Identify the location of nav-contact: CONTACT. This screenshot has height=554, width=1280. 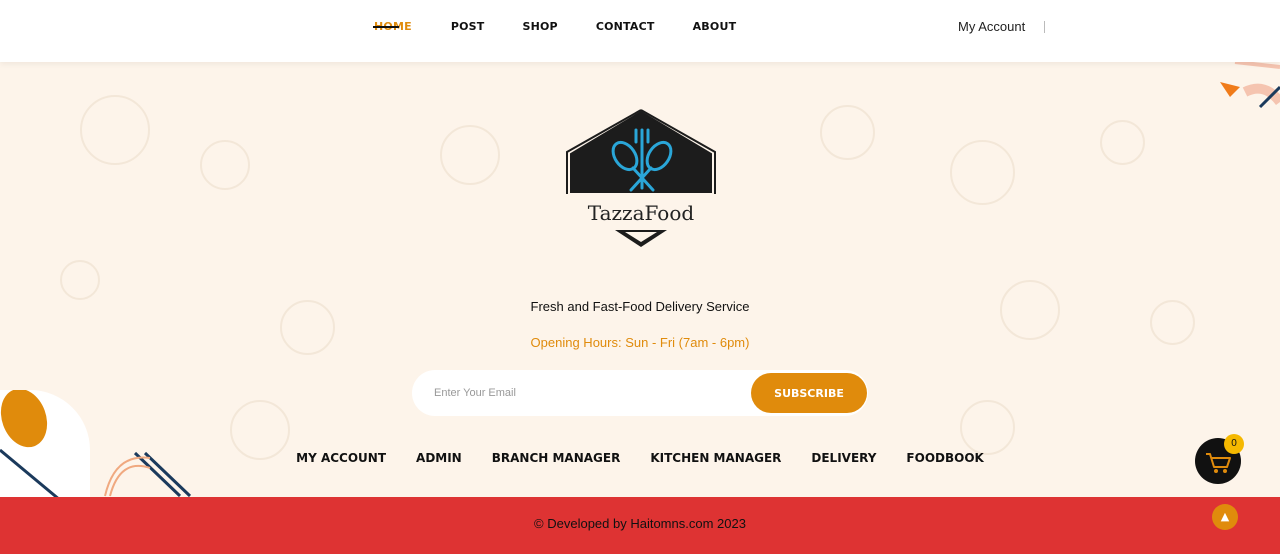
(625, 27).